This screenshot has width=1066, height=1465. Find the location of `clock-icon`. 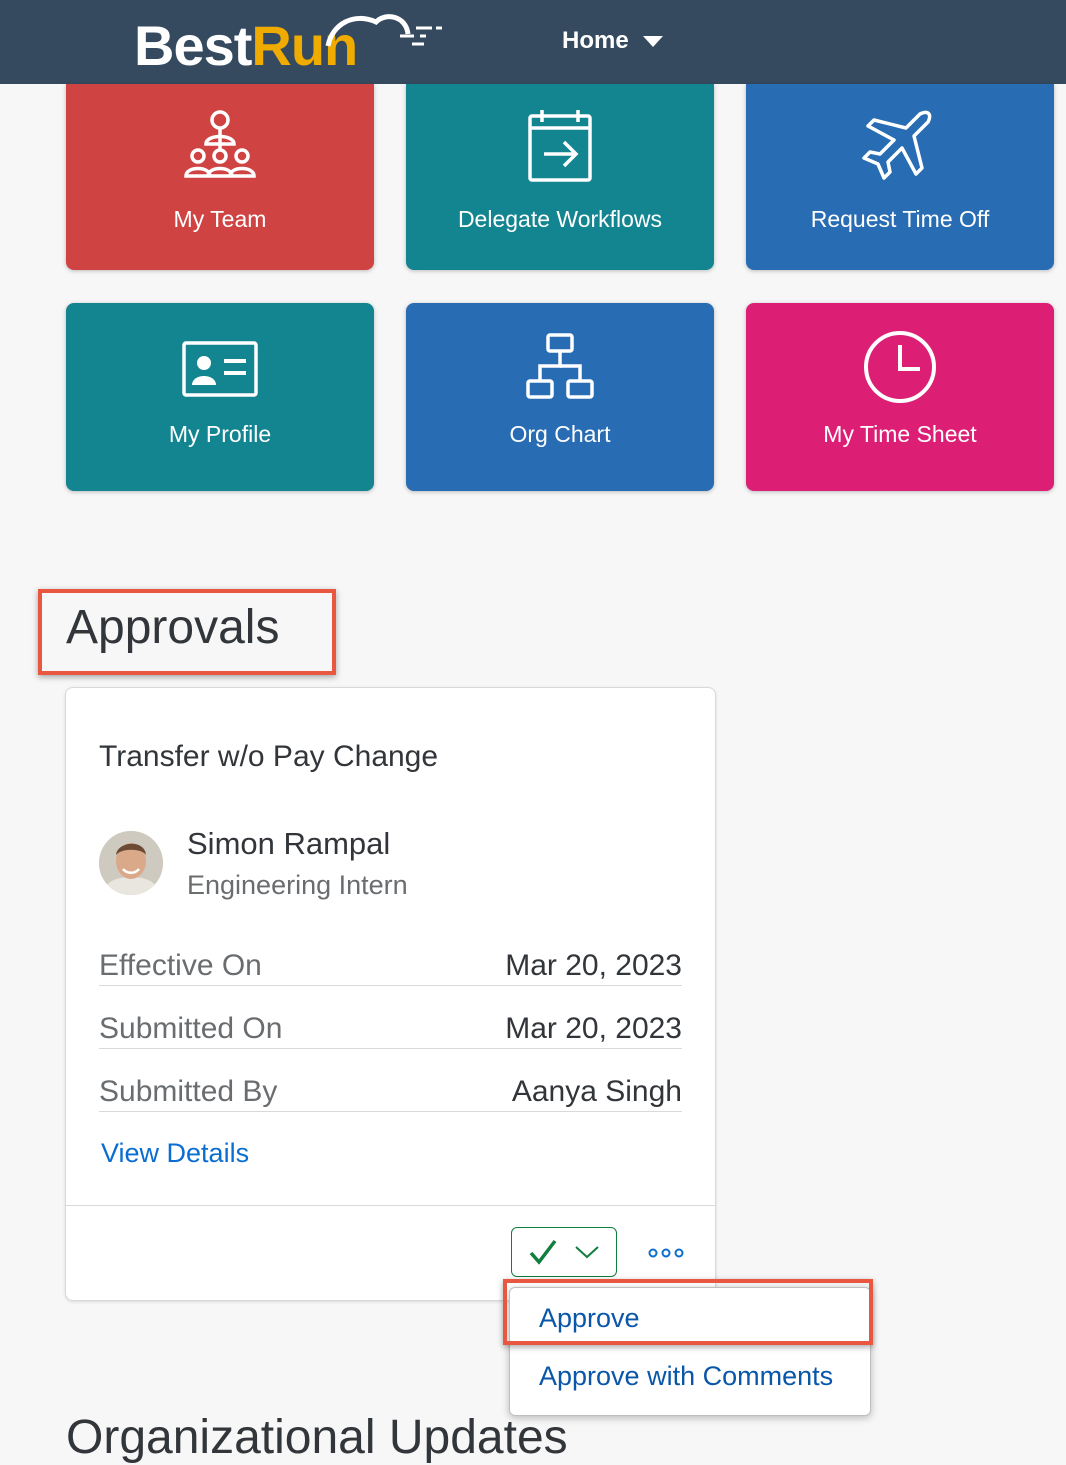

clock-icon is located at coordinates (900, 367).